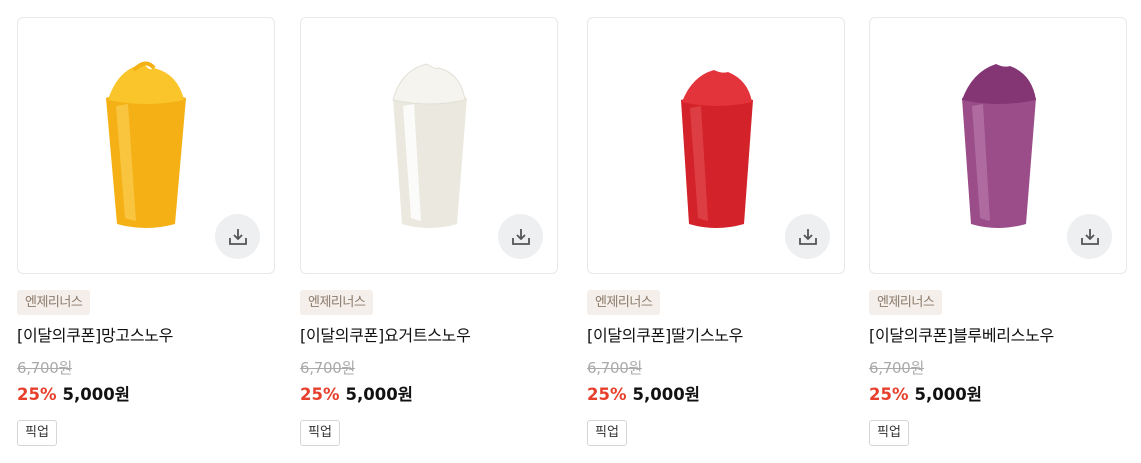 The width and height of the screenshot is (1141, 463). I want to click on product-title: [이달의쿠폰]딸기스노우, so click(665, 334).